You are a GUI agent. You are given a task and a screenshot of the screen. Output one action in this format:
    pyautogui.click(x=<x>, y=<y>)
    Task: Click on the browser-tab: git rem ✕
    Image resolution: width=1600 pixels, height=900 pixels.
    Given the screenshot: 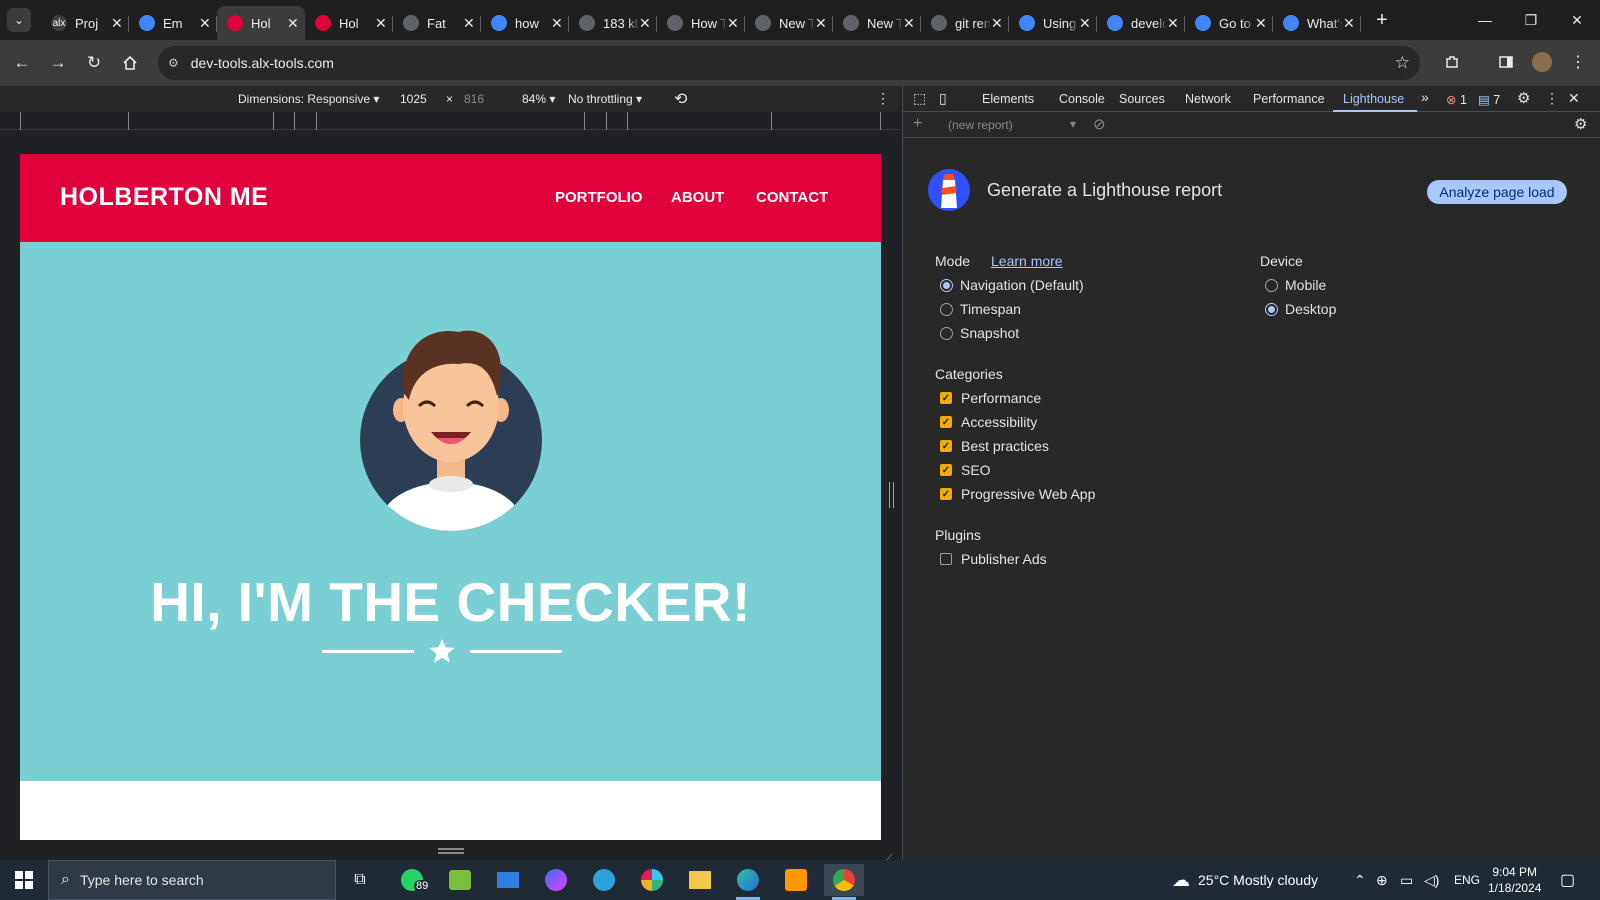 What is the action you would take?
    pyautogui.click(x=965, y=23)
    